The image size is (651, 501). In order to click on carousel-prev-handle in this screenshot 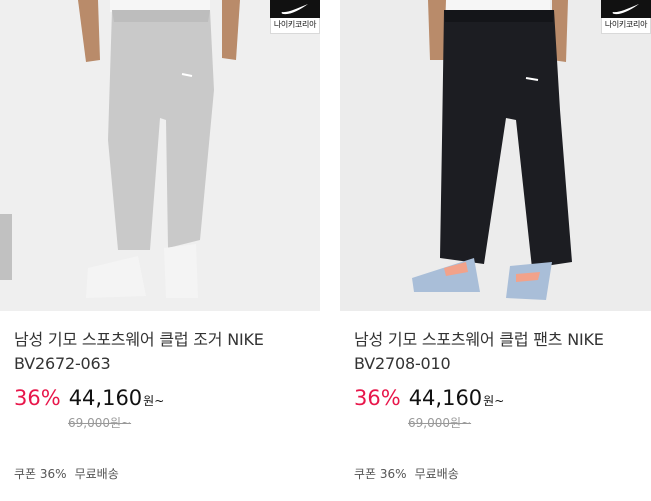, I will do `click(6, 247)`.